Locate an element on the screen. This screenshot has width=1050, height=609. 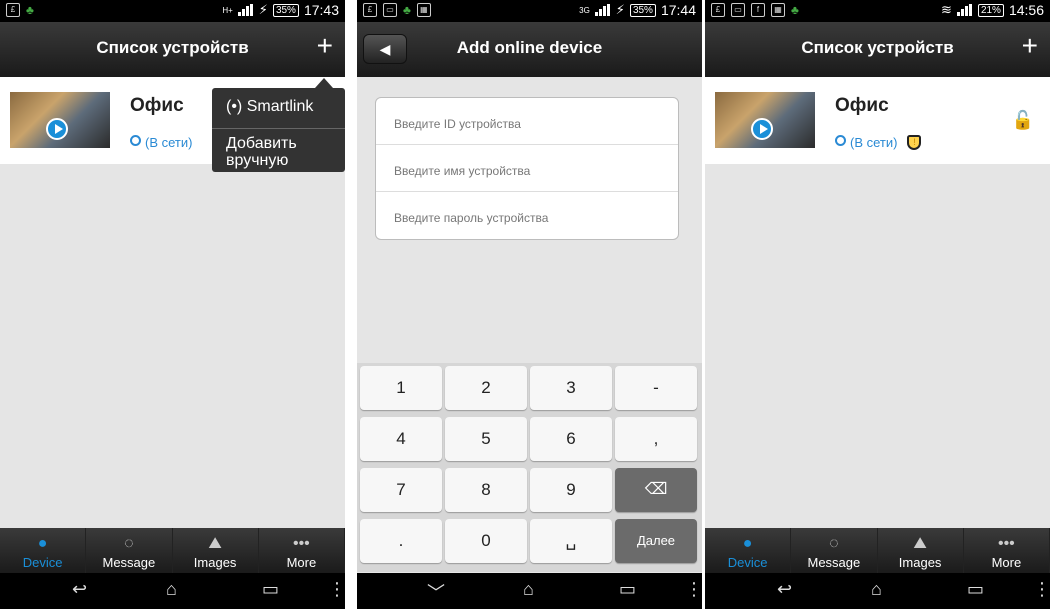
clock: 17:43 is located at coordinates (321, 10).